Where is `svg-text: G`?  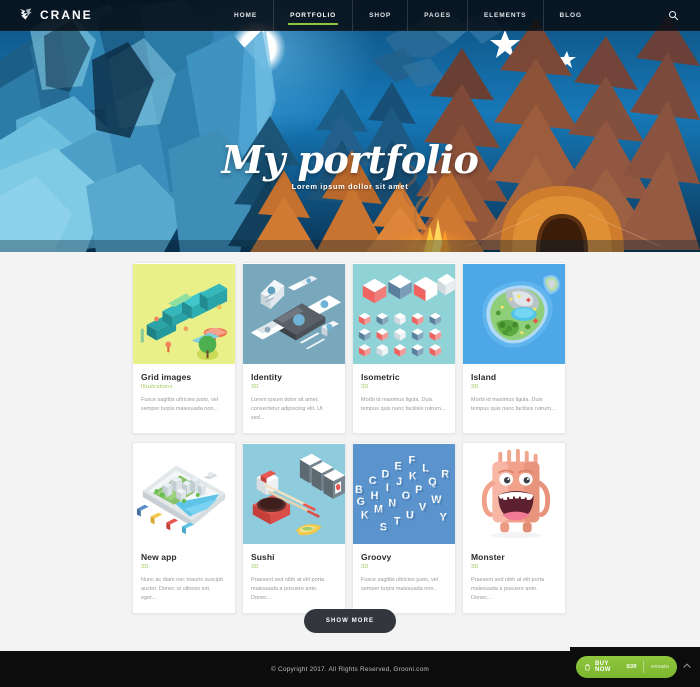 svg-text: G is located at coordinates (363, 504).